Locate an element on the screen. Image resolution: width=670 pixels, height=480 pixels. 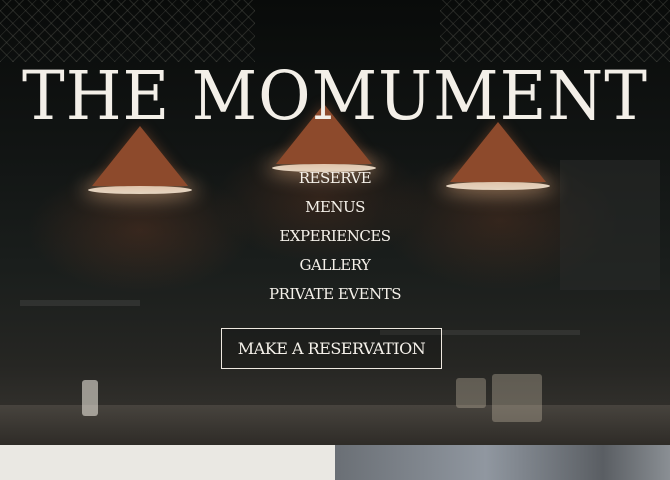
section-panel-left is located at coordinates (167, 462).